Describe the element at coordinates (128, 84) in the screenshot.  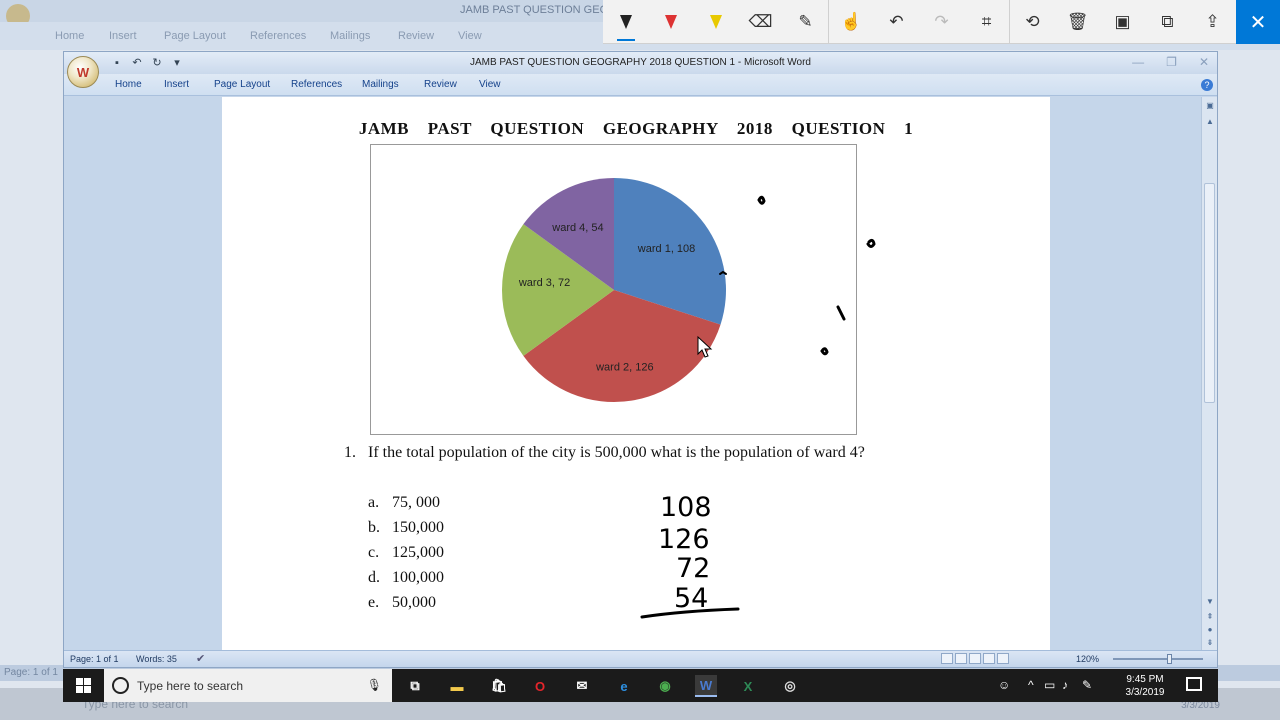
I see `tab-home: Home` at that location.